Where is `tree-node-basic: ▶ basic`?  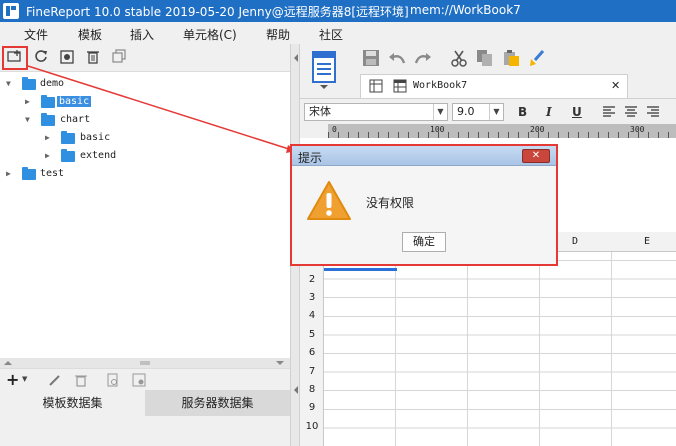 tree-node-basic: ▶ basic is located at coordinates (145, 103).